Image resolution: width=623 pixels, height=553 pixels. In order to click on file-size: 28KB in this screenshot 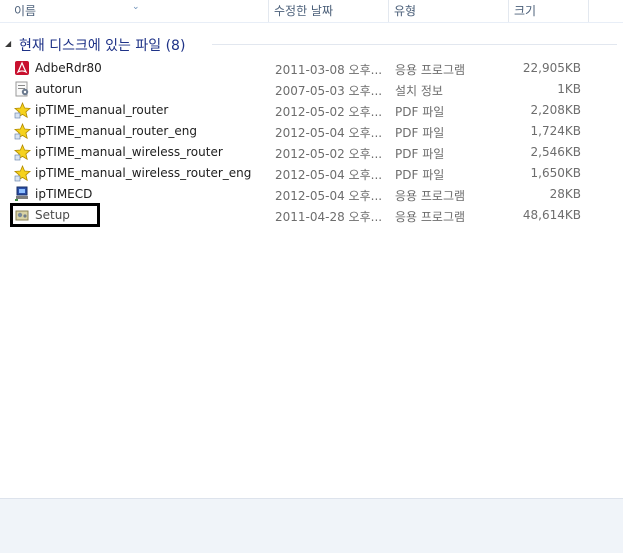, I will do `click(565, 194)`.